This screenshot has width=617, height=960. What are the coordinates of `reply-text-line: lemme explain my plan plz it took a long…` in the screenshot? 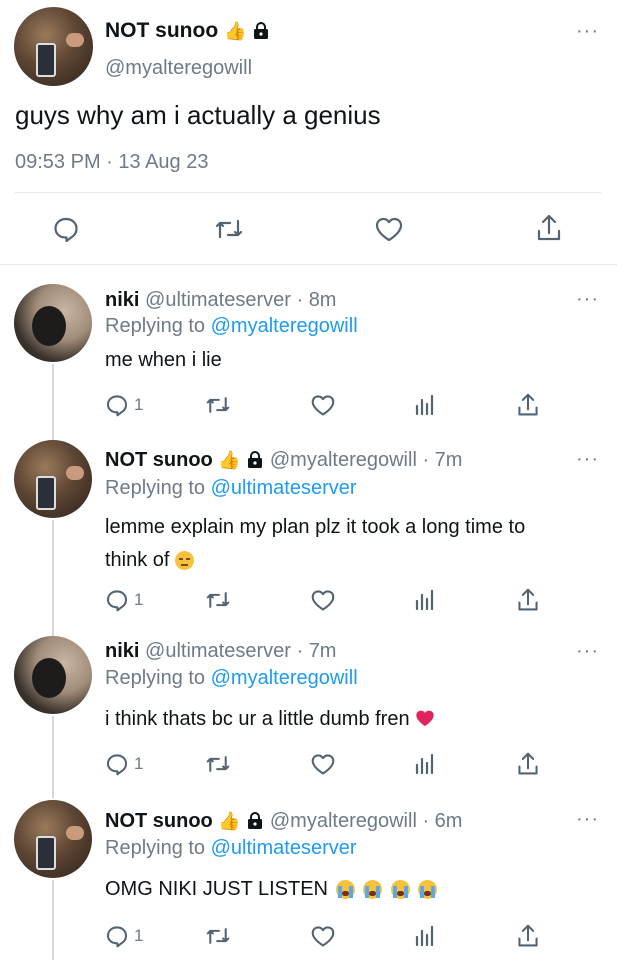 It's located at (315, 527).